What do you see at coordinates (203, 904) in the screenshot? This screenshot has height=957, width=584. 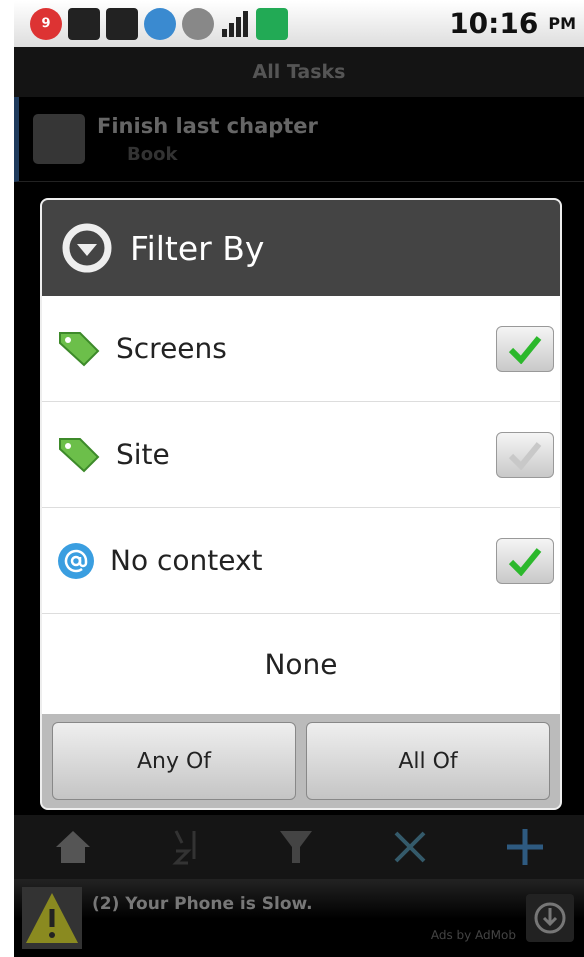 I see `ad-text: (2) Your Phone is Slow.` at bounding box center [203, 904].